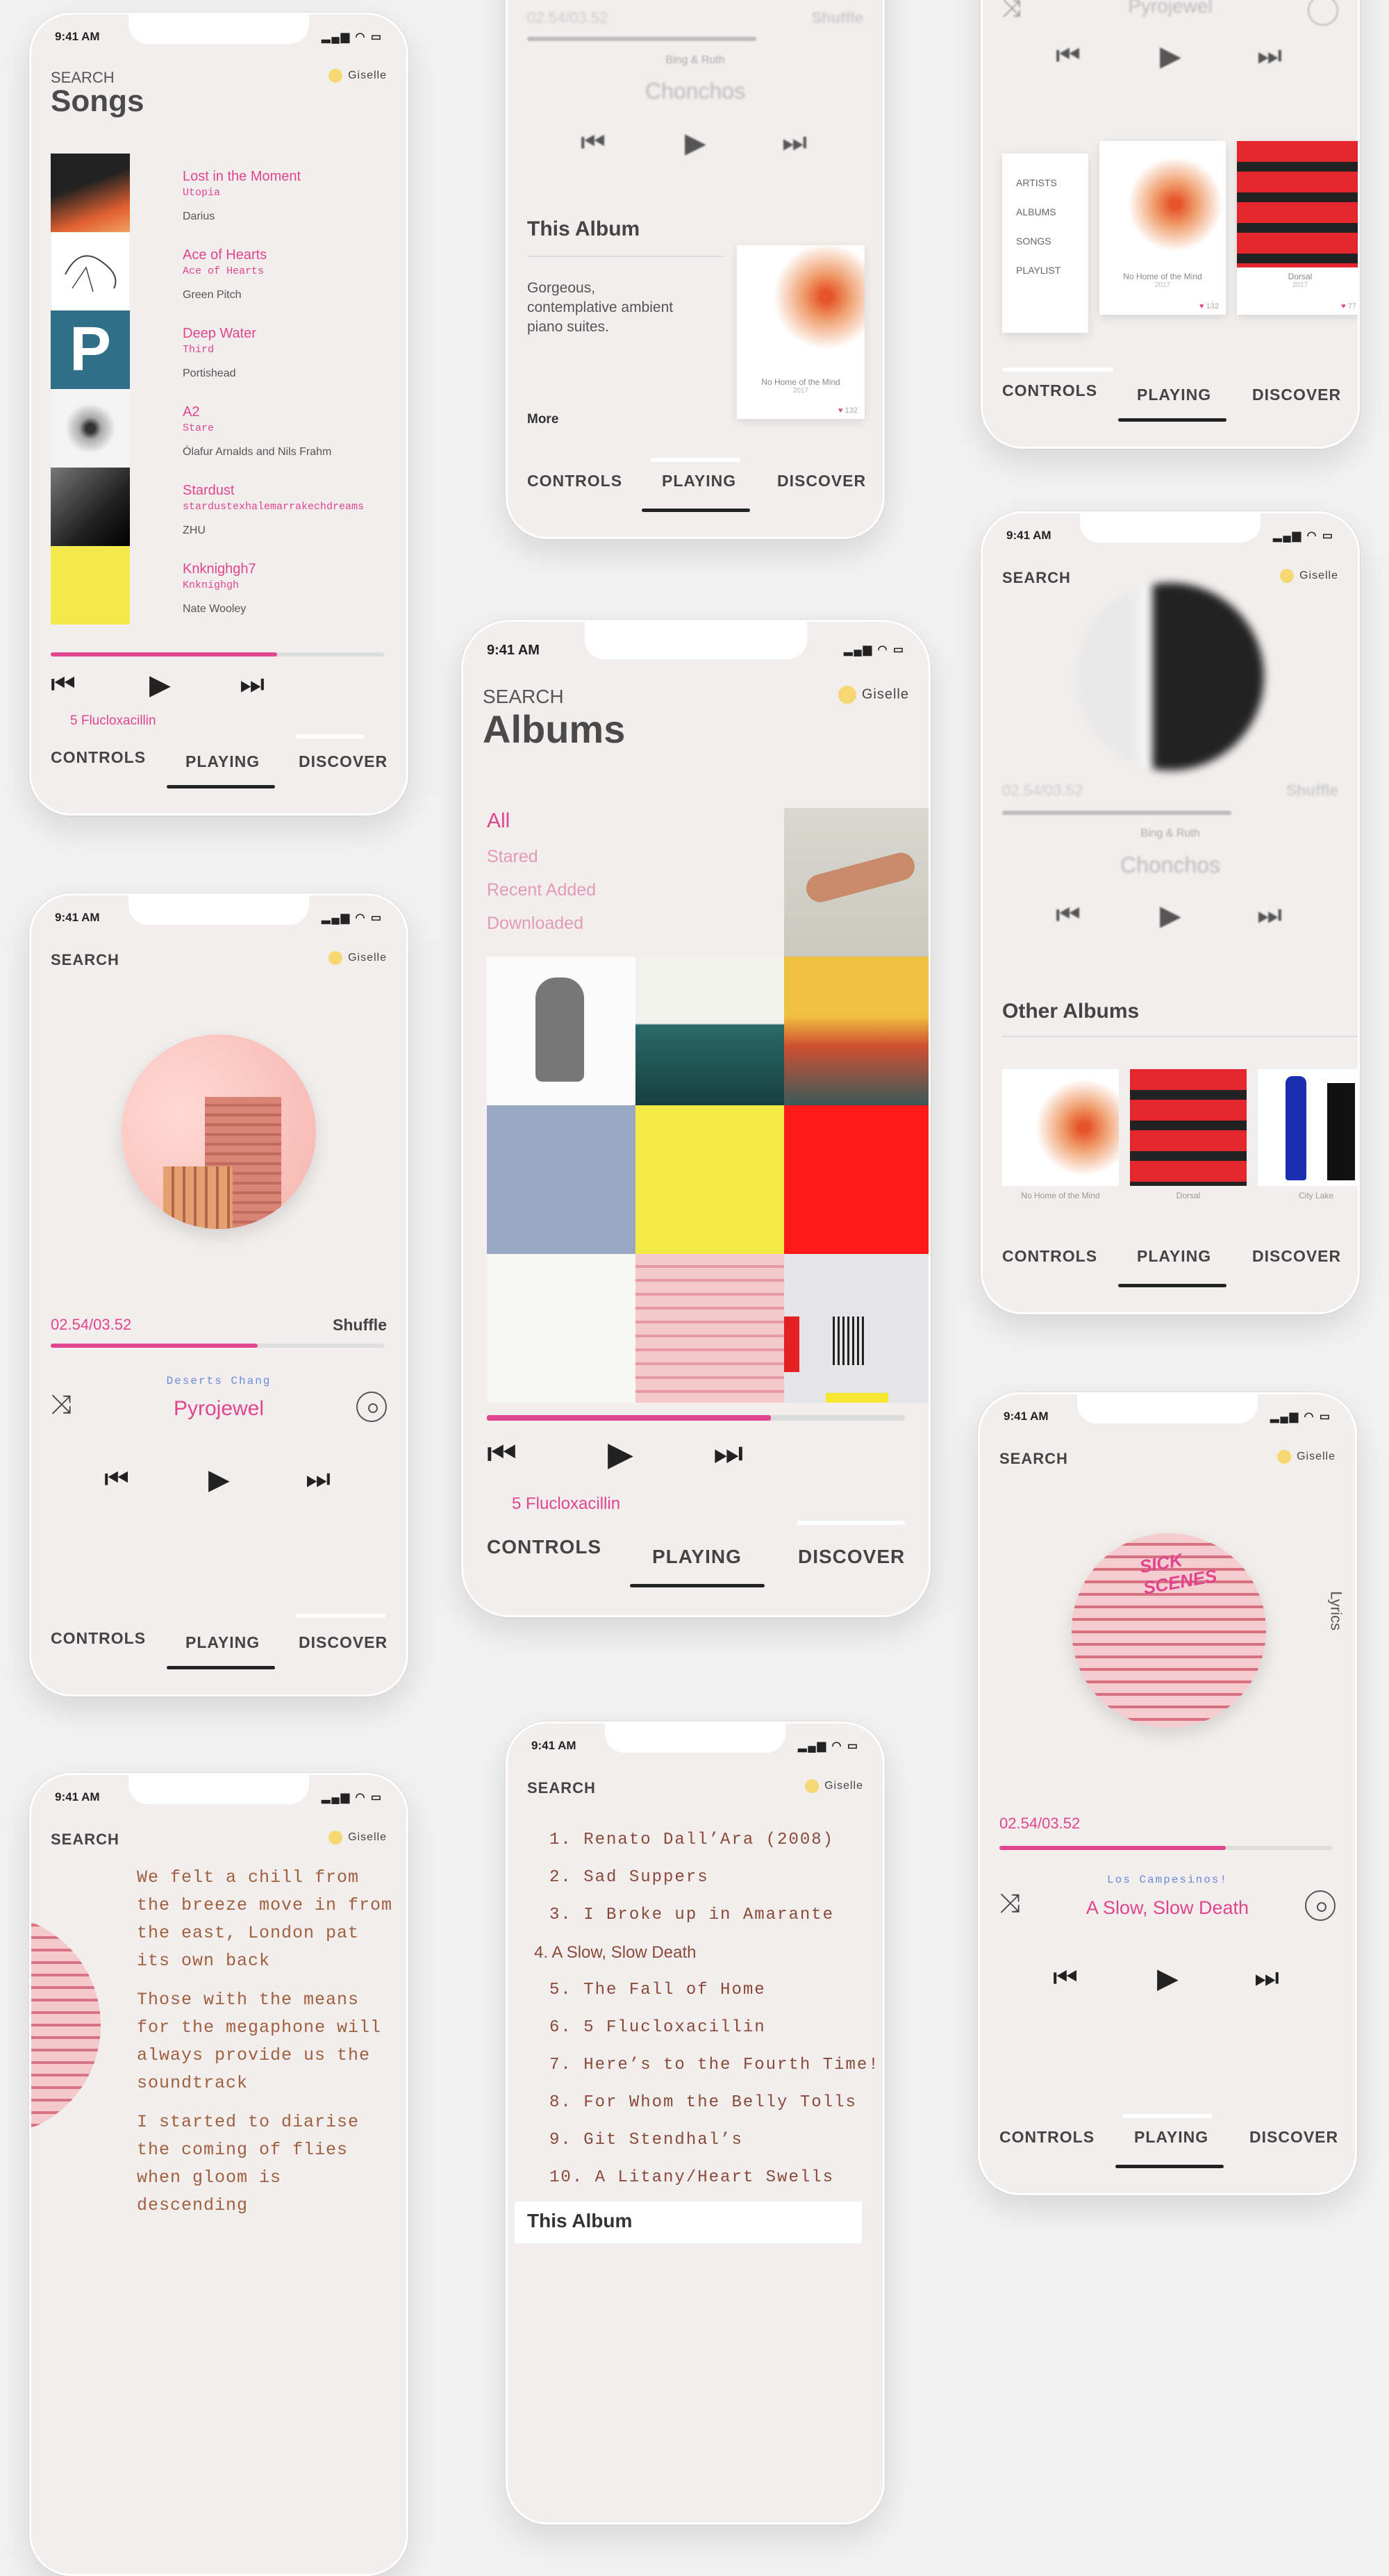 This screenshot has height=2576, width=1389. Describe the element at coordinates (691, 1840) in the screenshot. I see `track-item: 1. Renato Dall’Ara (2008)` at that location.